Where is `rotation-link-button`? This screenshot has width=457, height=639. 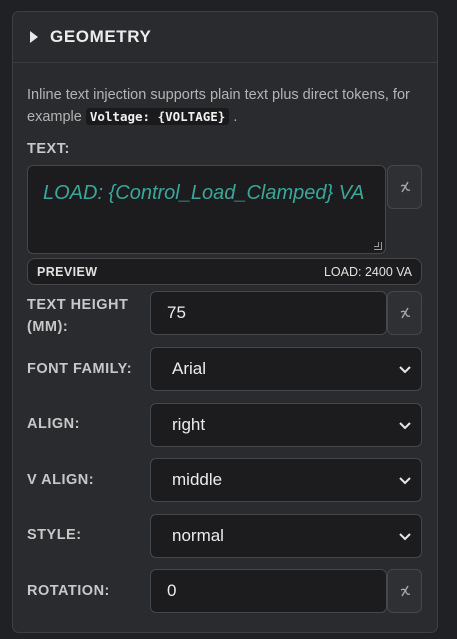
rotation-link-button is located at coordinates (404, 591).